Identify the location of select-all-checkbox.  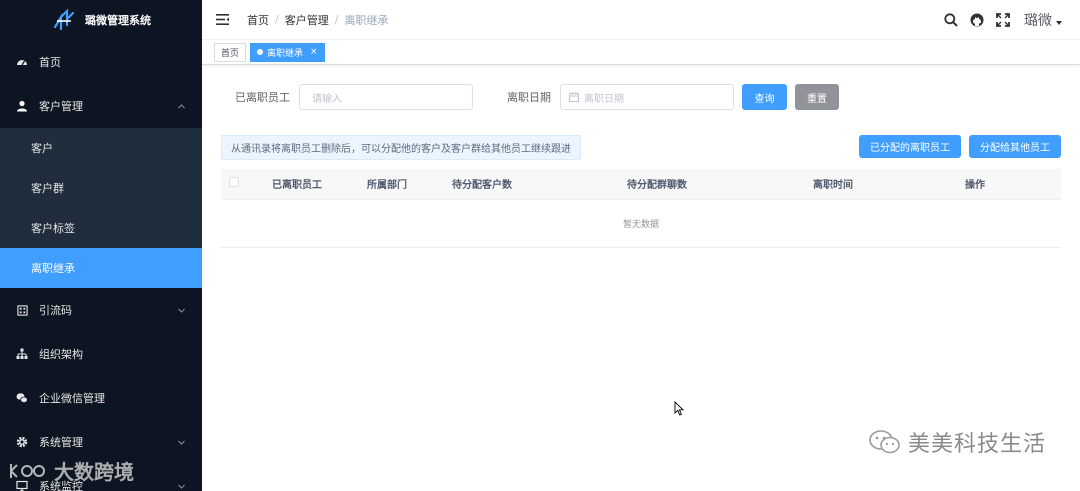
(234, 182).